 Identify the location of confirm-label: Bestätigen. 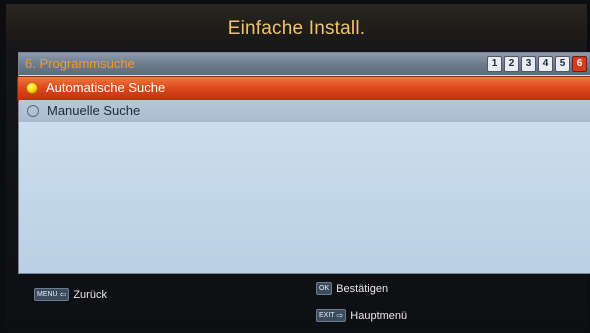
(362, 288).